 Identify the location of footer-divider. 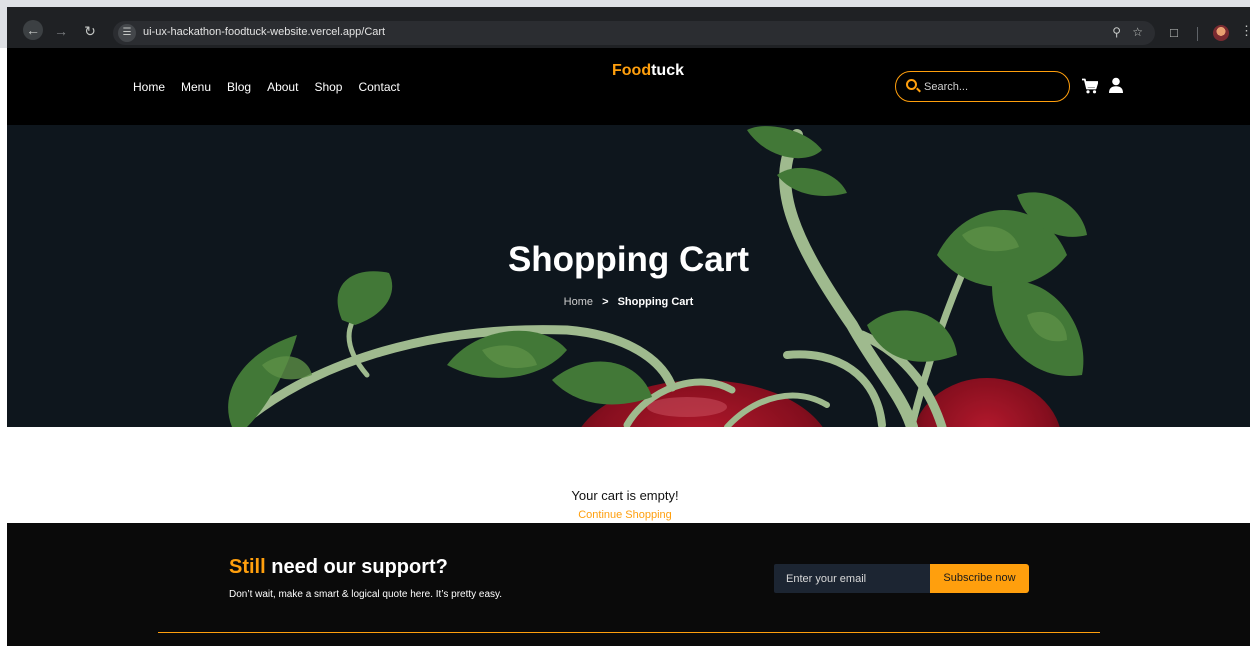
(629, 632).